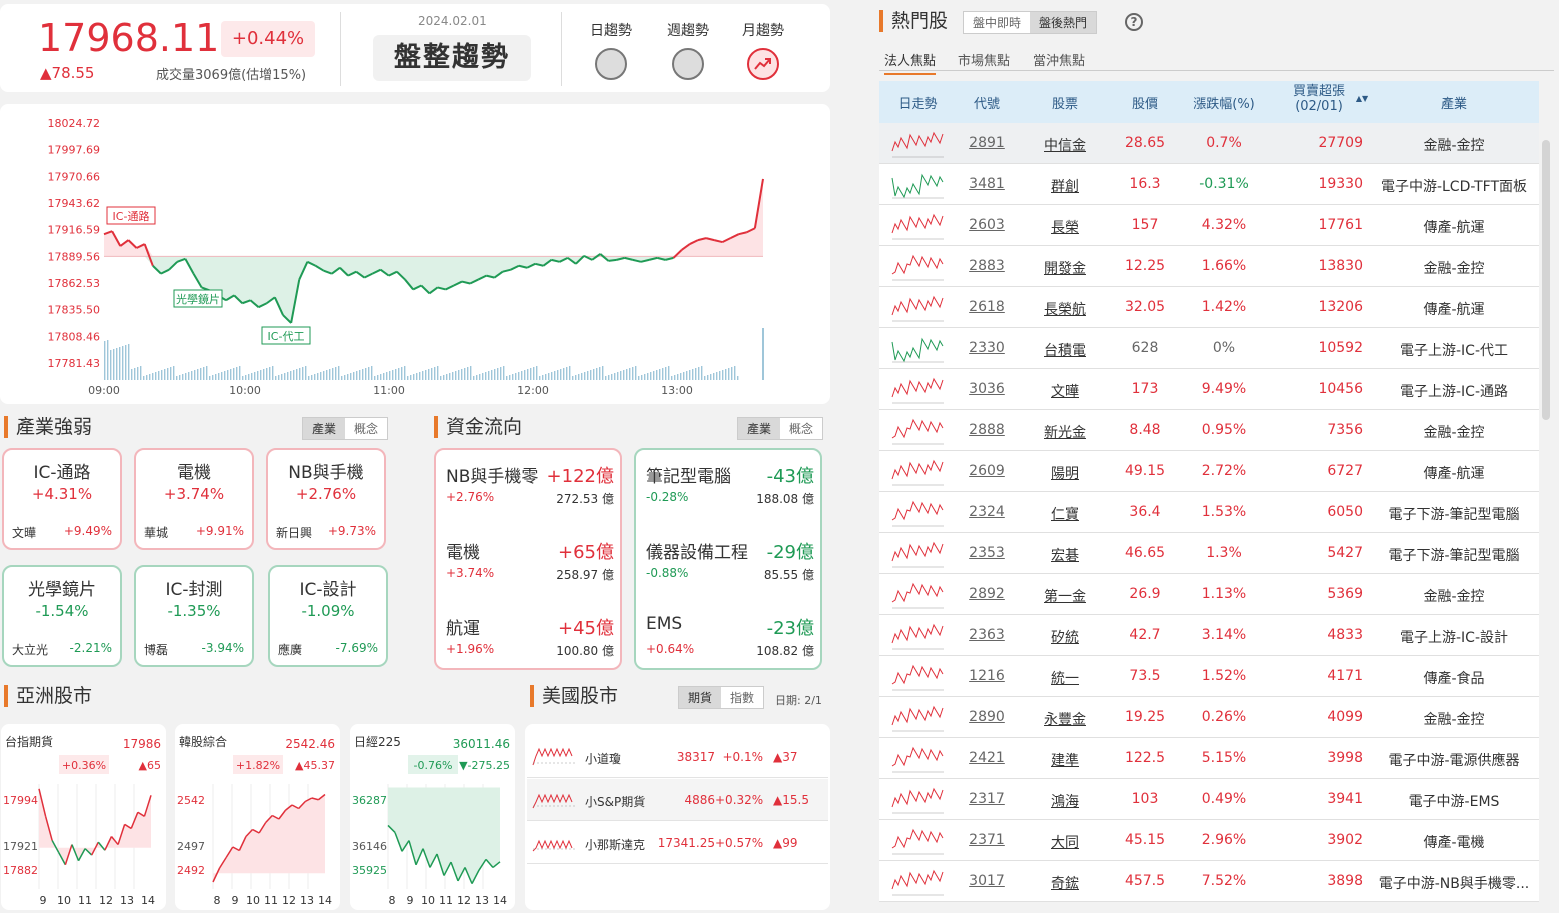  What do you see at coordinates (1059, 59) in the screenshot?
I see `tab-daytrade: 當沖焦點` at bounding box center [1059, 59].